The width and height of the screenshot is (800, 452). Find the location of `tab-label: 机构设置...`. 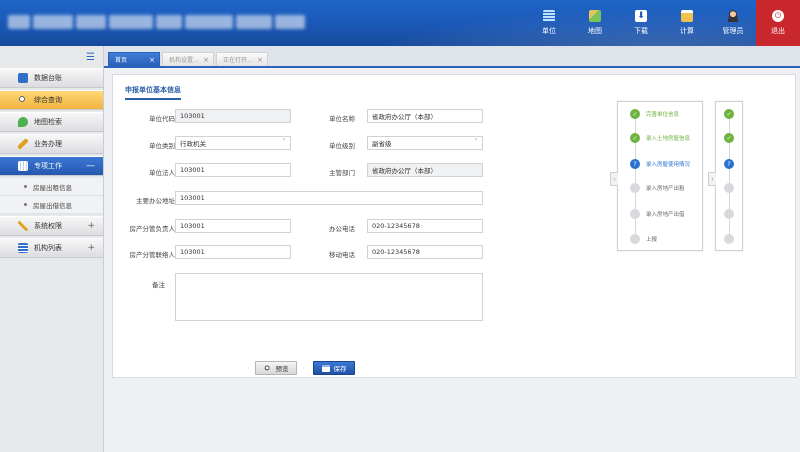

tab-label: 机构设置... is located at coordinates (184, 60).